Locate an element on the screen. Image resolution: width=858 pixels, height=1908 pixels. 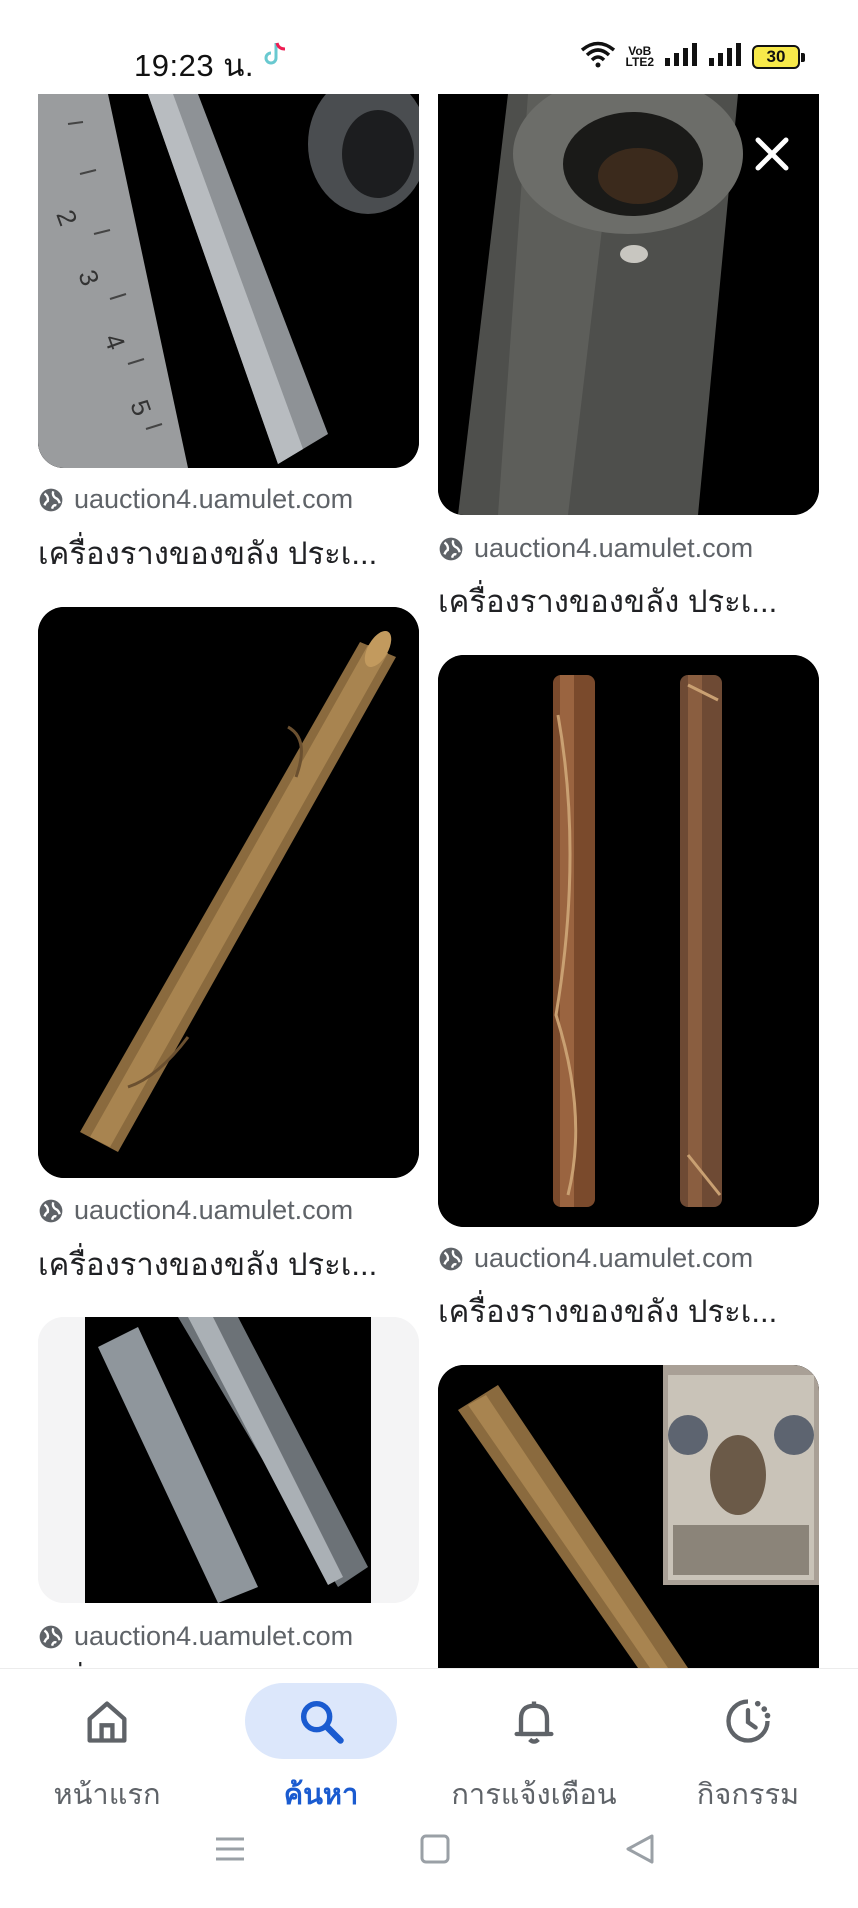
search-icon is located at coordinates (322, 1722).